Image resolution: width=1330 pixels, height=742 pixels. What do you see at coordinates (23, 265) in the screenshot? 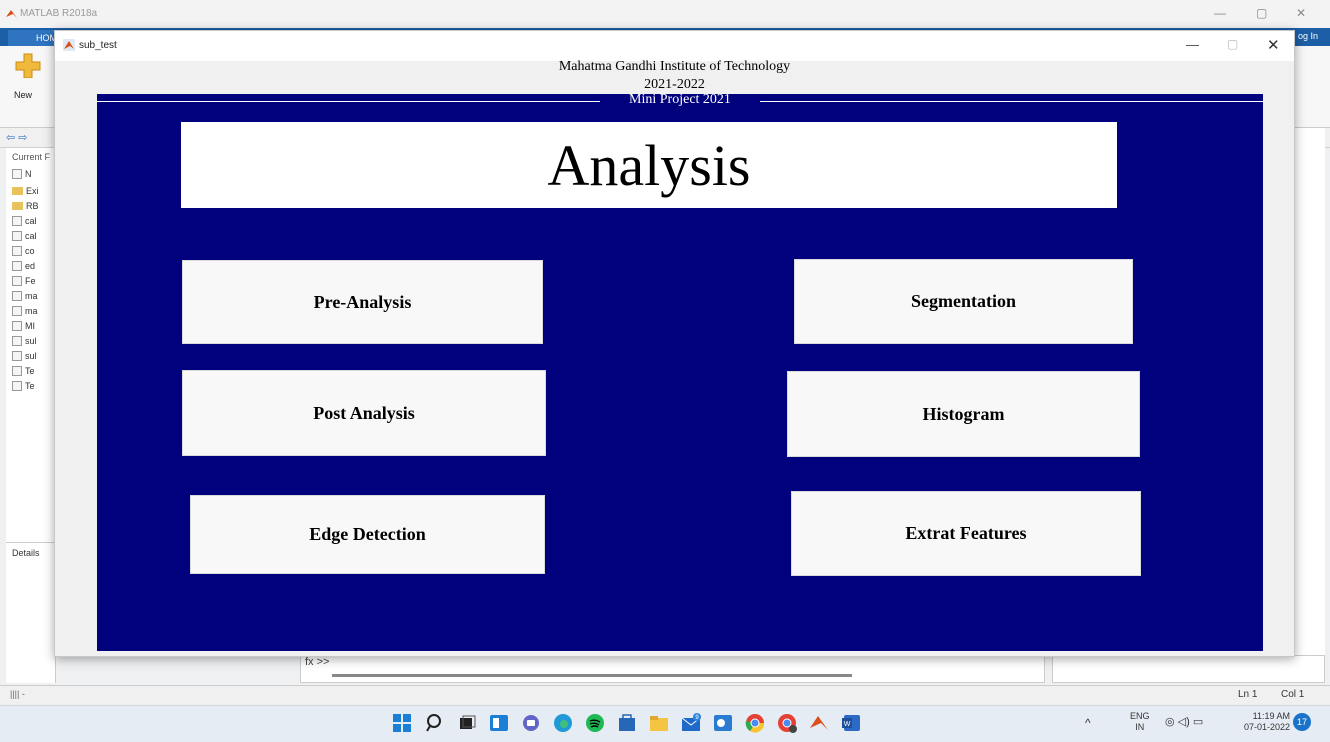
I see `list-item: ed` at bounding box center [23, 265].